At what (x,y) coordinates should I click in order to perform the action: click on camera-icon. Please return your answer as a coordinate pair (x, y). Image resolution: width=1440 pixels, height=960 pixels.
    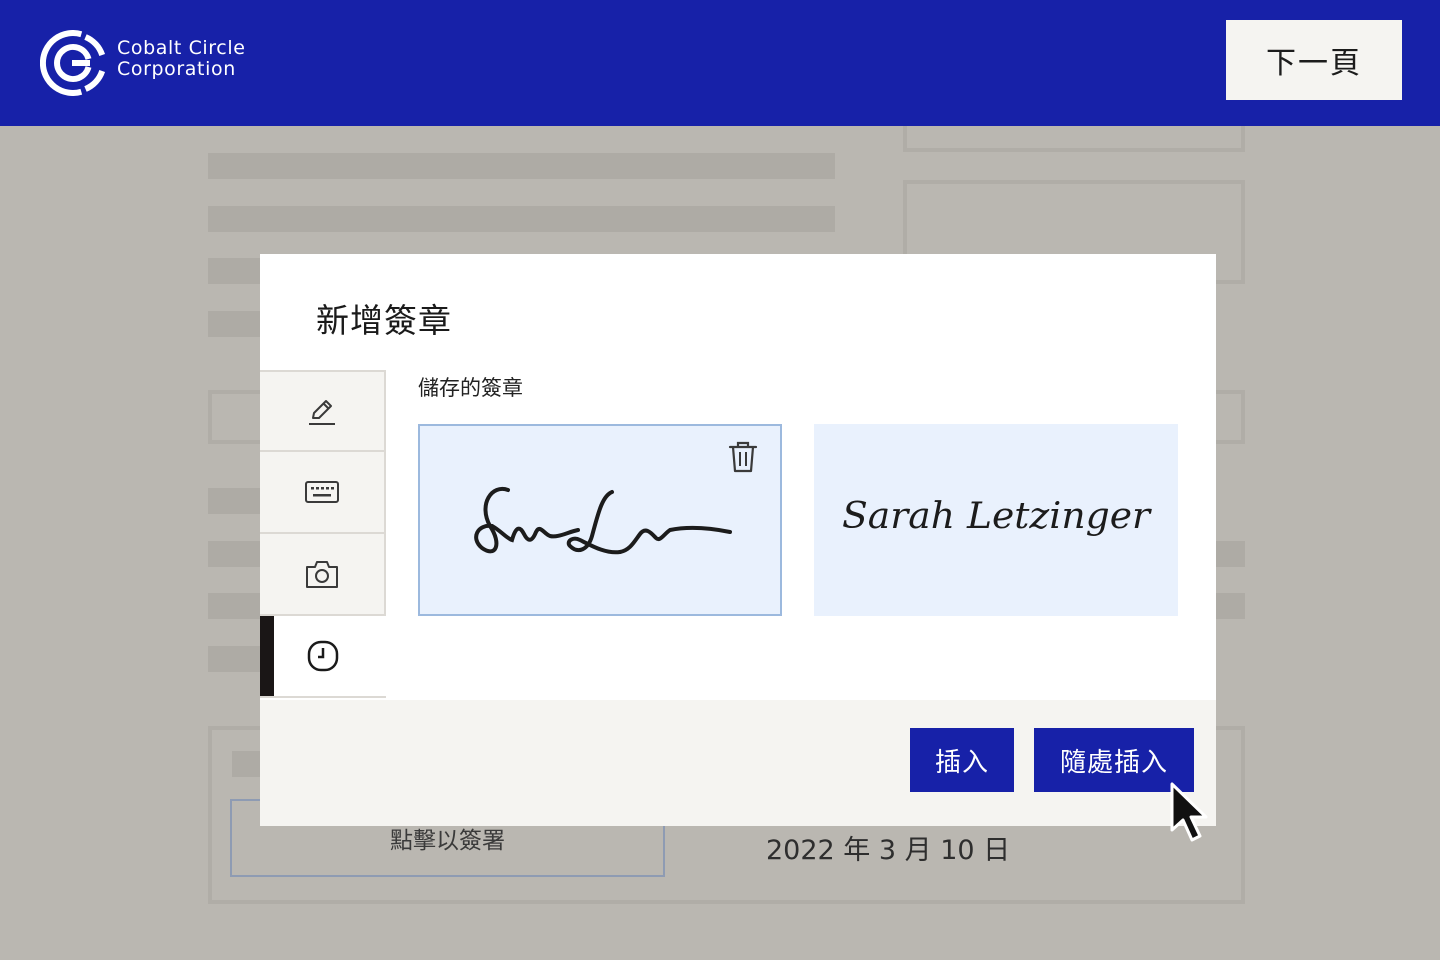
    Looking at the image, I should click on (322, 574).